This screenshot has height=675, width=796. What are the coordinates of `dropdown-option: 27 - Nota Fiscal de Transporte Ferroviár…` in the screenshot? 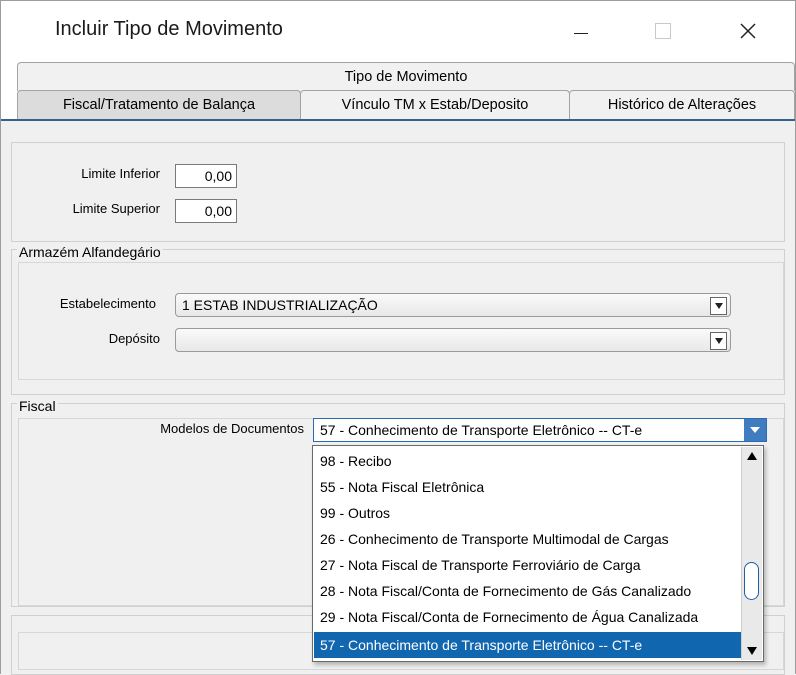 It's located at (528, 565).